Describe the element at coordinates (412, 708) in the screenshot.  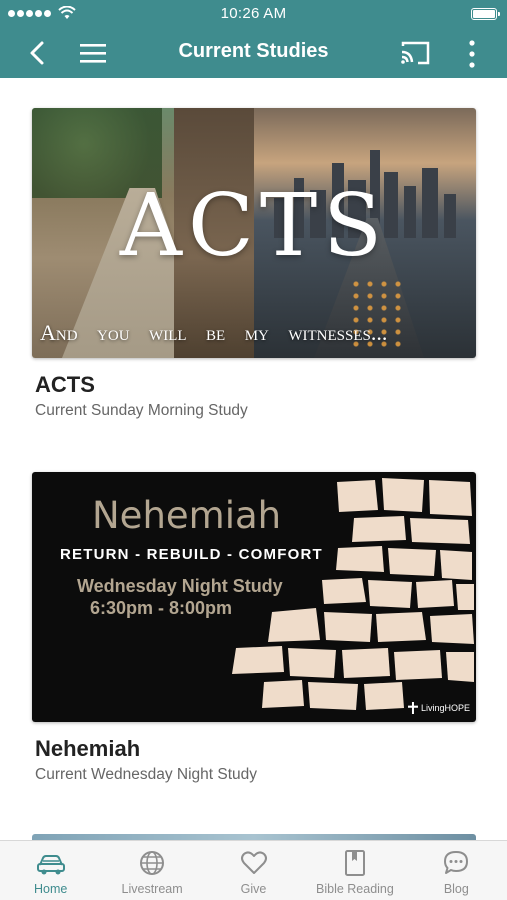
I see `cross-icon` at that location.